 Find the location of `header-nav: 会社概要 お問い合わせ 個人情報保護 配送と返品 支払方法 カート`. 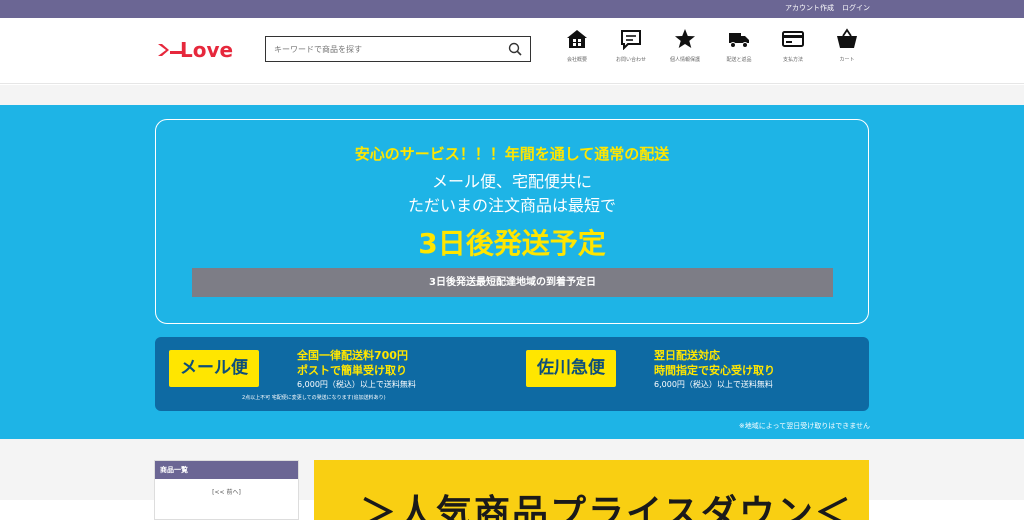

header-nav: 会社概要 お問い合わせ 個人情報保護 配送と返品 支払方法 カート is located at coordinates (712, 45).